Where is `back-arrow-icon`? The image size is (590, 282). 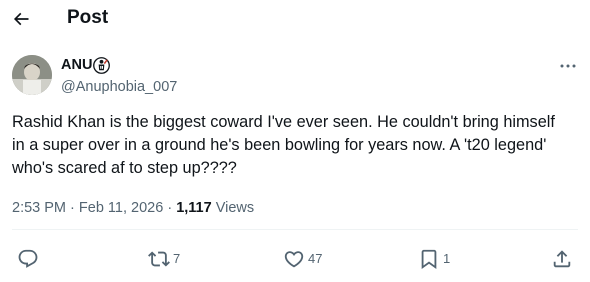 back-arrow-icon is located at coordinates (21, 19).